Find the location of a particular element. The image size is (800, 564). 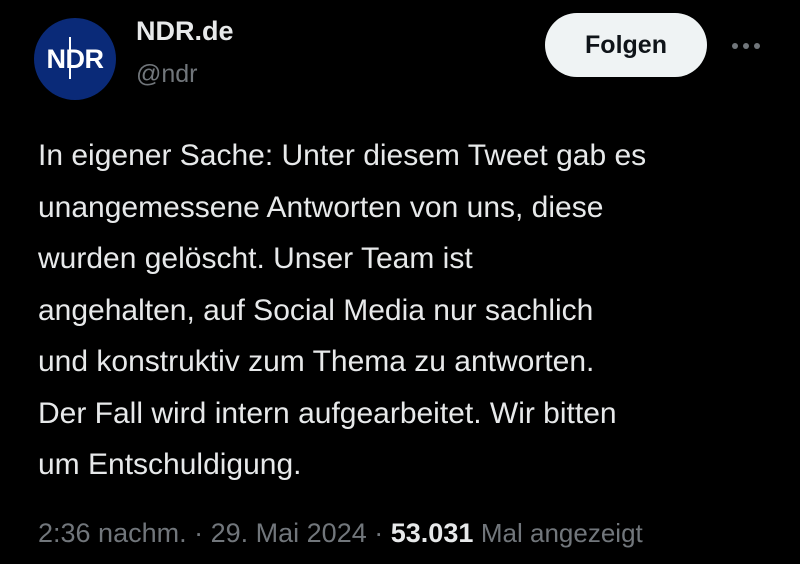

follow-button: Folgen is located at coordinates (626, 45).